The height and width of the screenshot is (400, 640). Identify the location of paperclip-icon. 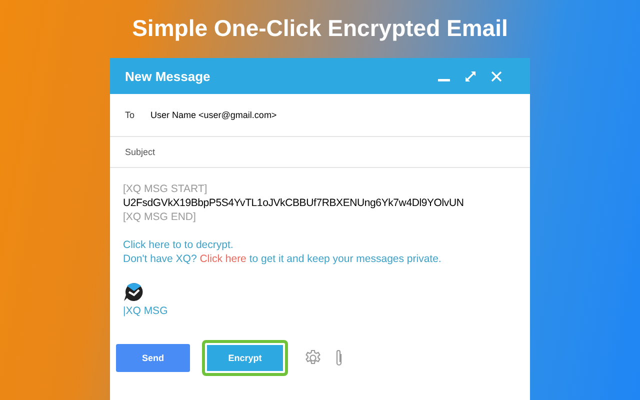
(339, 358).